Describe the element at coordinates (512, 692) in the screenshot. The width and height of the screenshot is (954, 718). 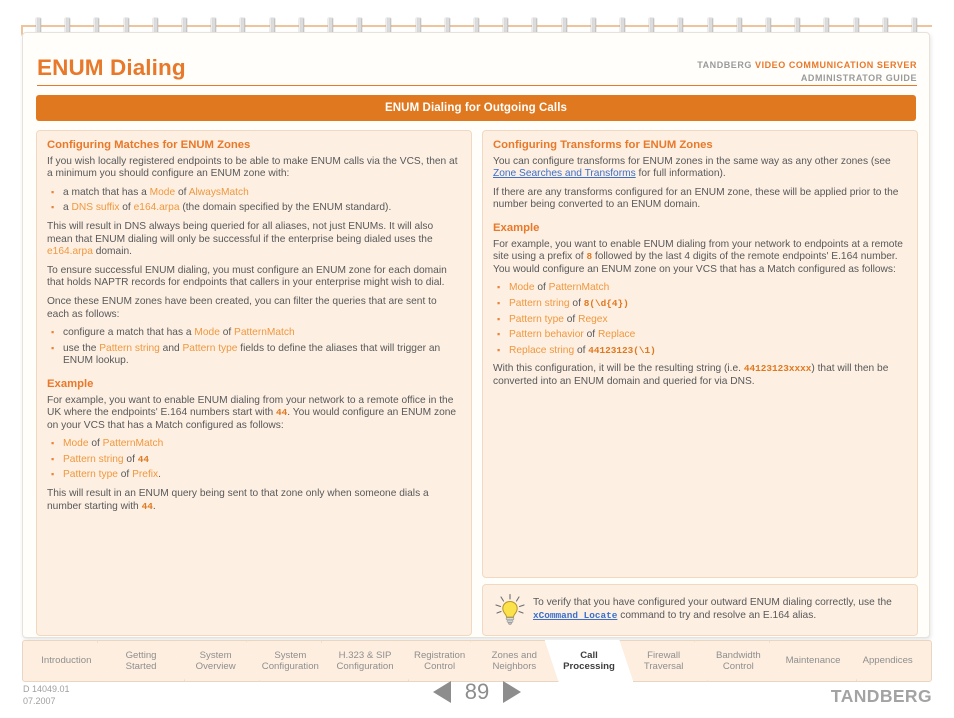
I see `triangle-right-icon` at that location.